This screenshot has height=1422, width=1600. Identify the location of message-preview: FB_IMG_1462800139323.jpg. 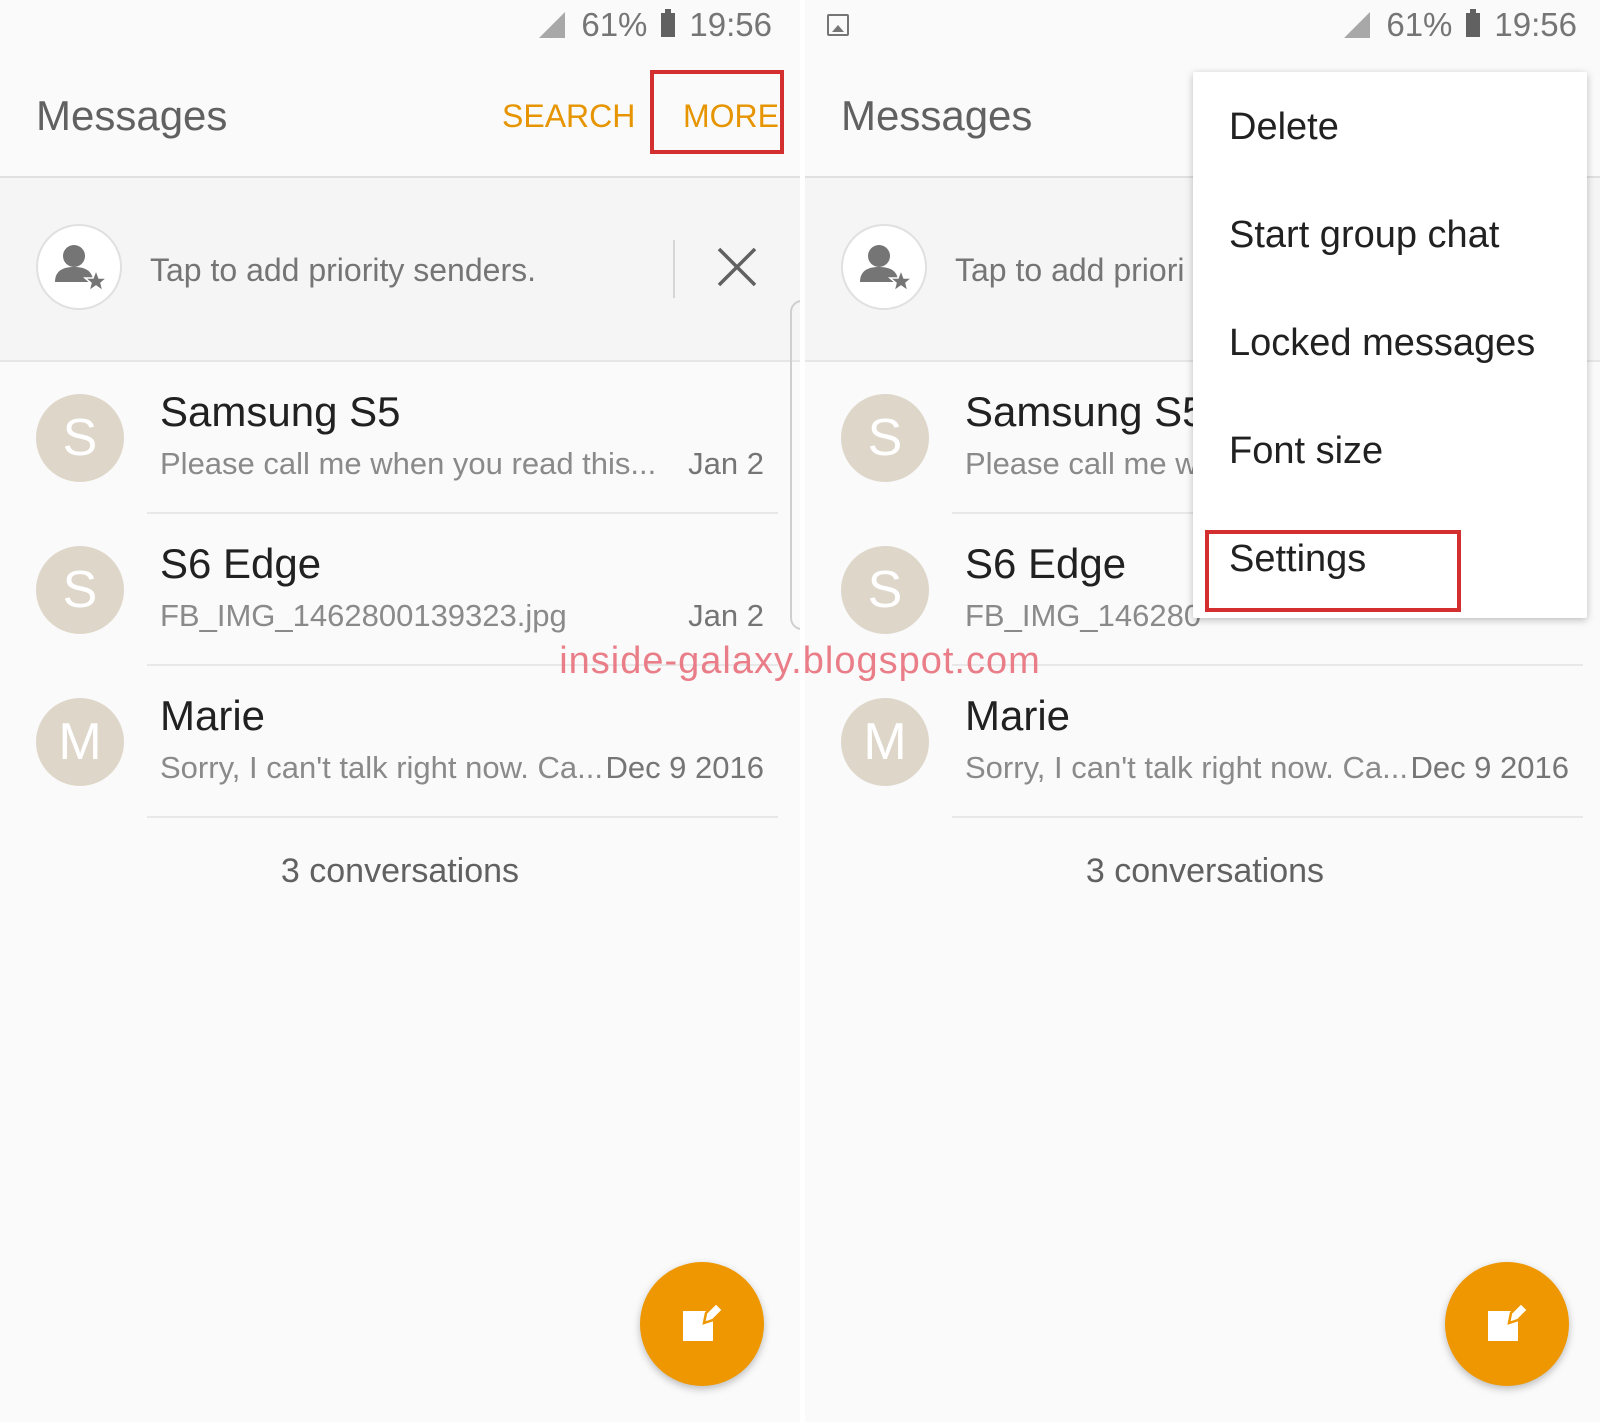
(363, 615).